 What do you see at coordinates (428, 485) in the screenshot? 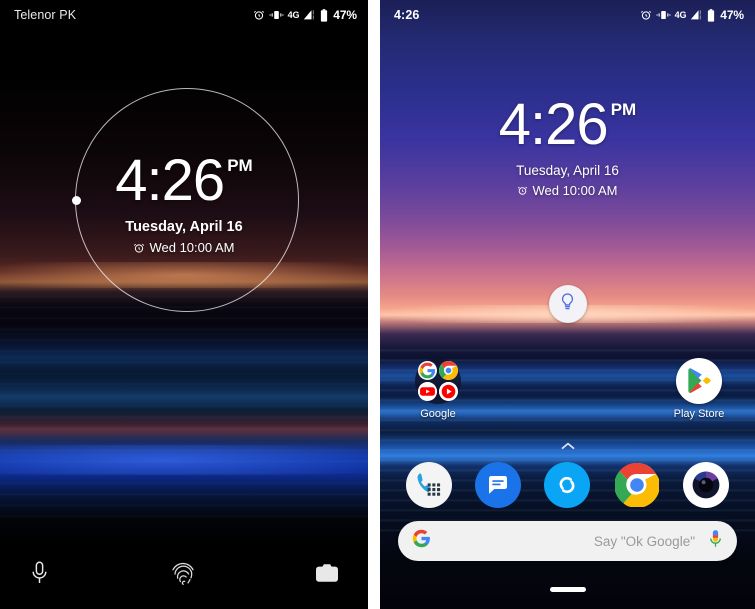
I see `phone-app` at bounding box center [428, 485].